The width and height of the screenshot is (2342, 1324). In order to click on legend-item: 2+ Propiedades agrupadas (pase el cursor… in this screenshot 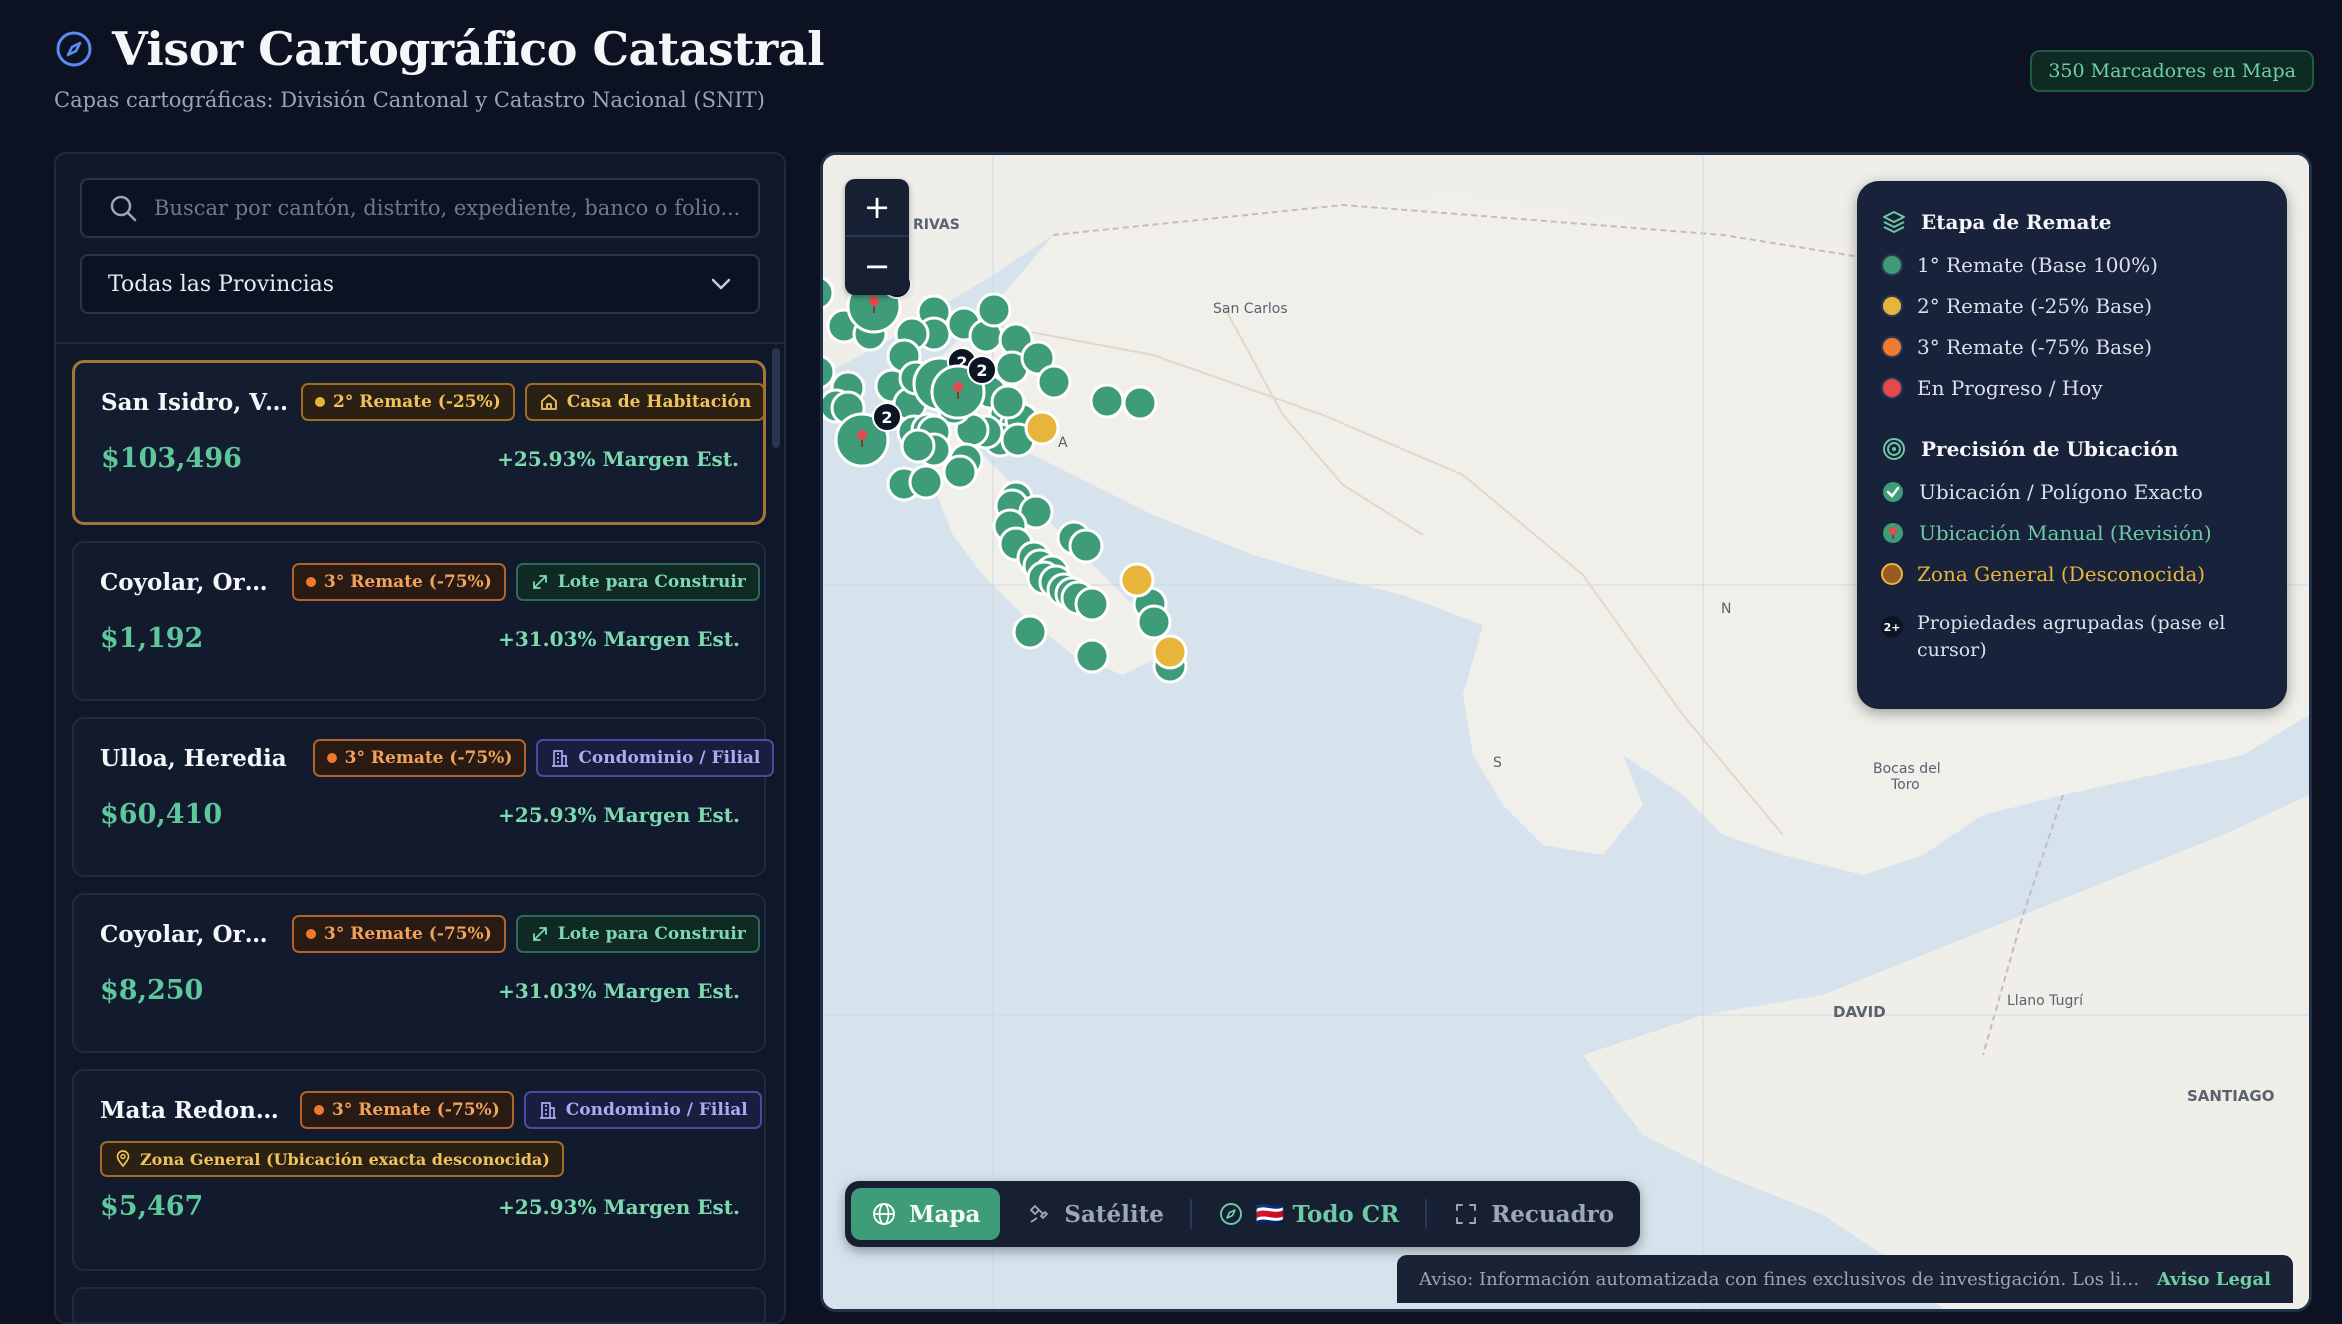, I will do `click(2072, 637)`.